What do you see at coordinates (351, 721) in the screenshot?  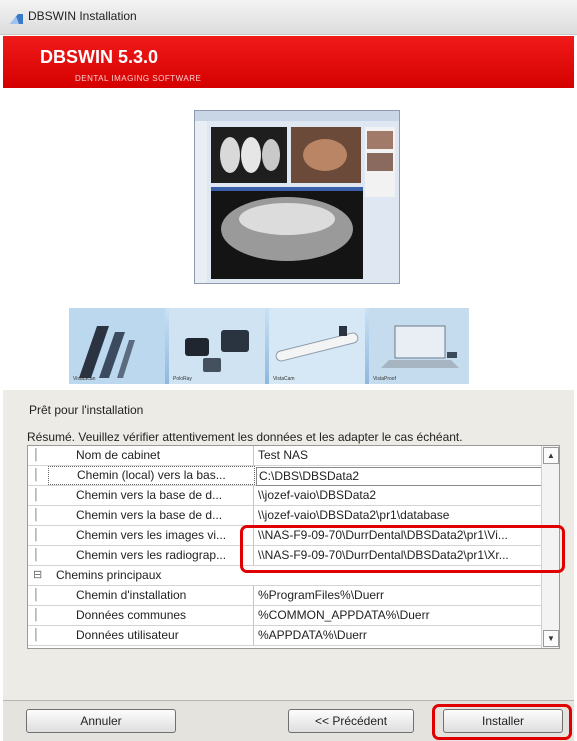 I see `back-button: << Précédent` at bounding box center [351, 721].